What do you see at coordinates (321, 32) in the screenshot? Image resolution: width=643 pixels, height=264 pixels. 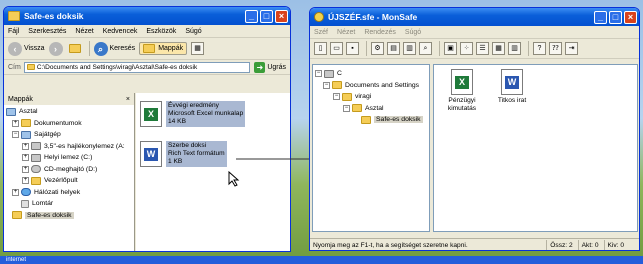 I see `menu-safe: Széf` at bounding box center [321, 32].